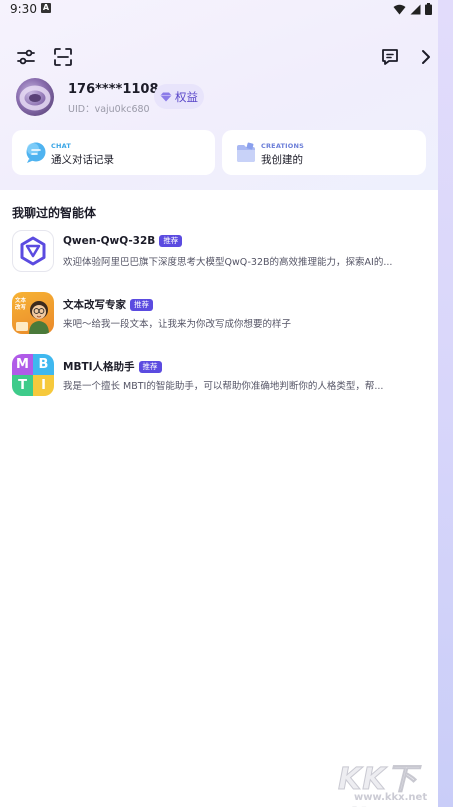 The width and height of the screenshot is (453, 807). I want to click on diamond-icon, so click(166, 96).